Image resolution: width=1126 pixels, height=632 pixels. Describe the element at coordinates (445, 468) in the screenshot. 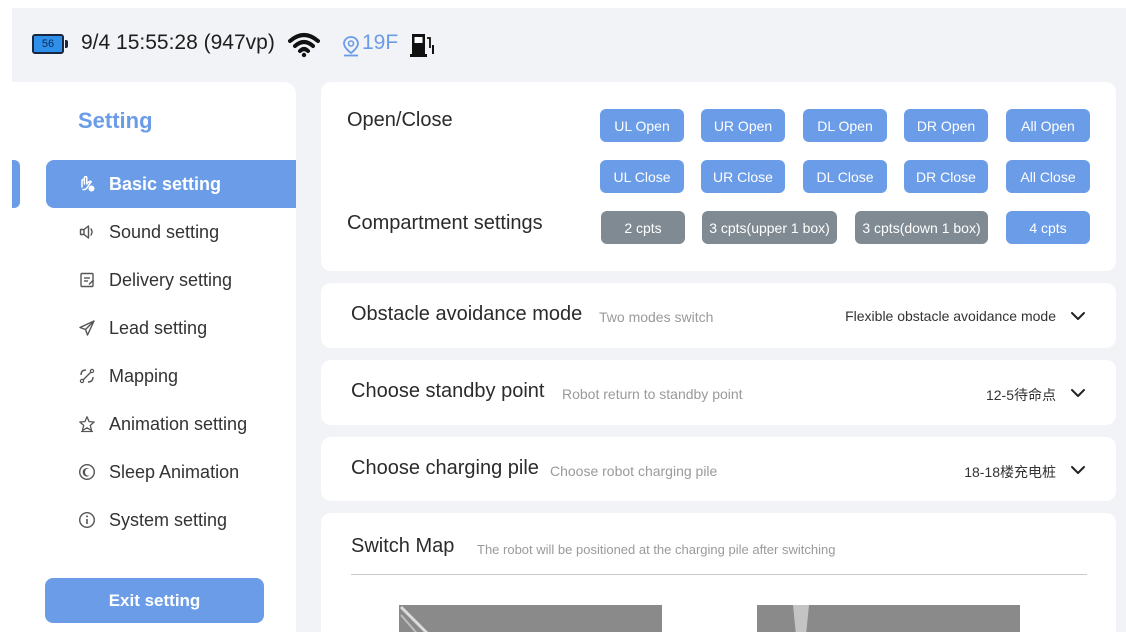

I see `charging-pile-title: Choose charging pile` at that location.